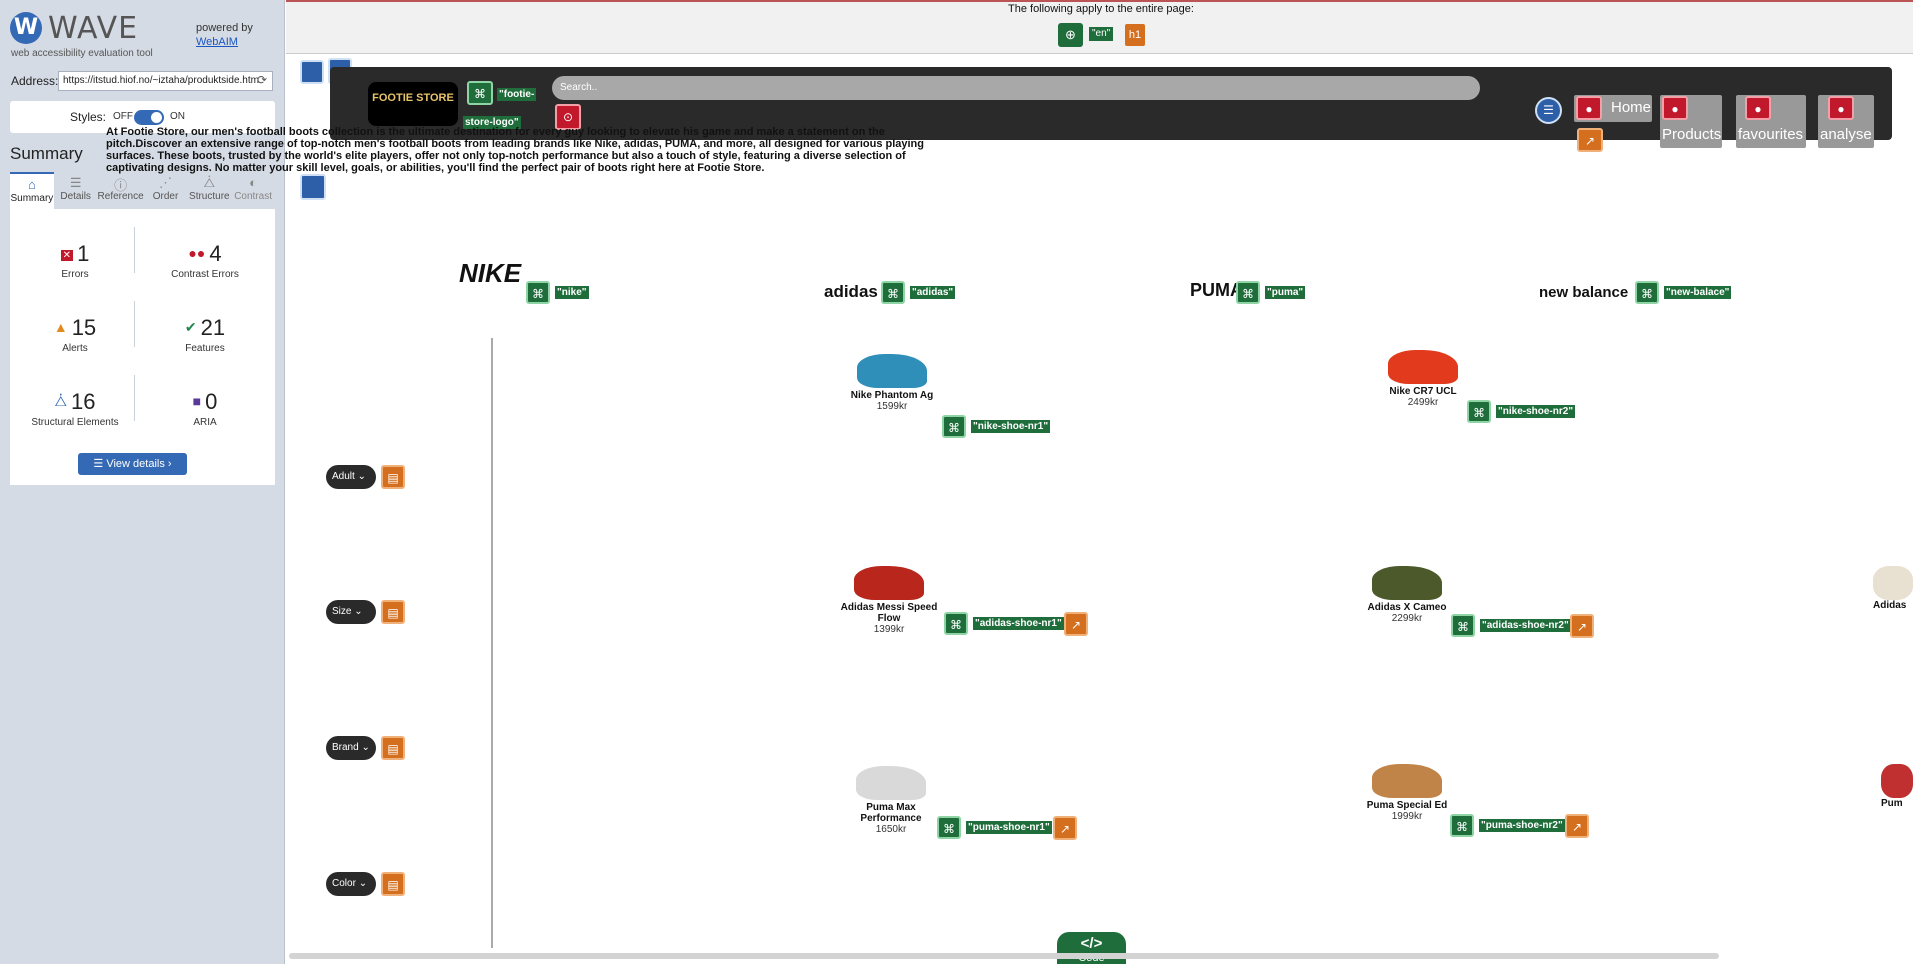 This screenshot has height=964, width=1913. What do you see at coordinates (1548, 110) in the screenshot?
I see `list-structure-icon: ☰` at bounding box center [1548, 110].